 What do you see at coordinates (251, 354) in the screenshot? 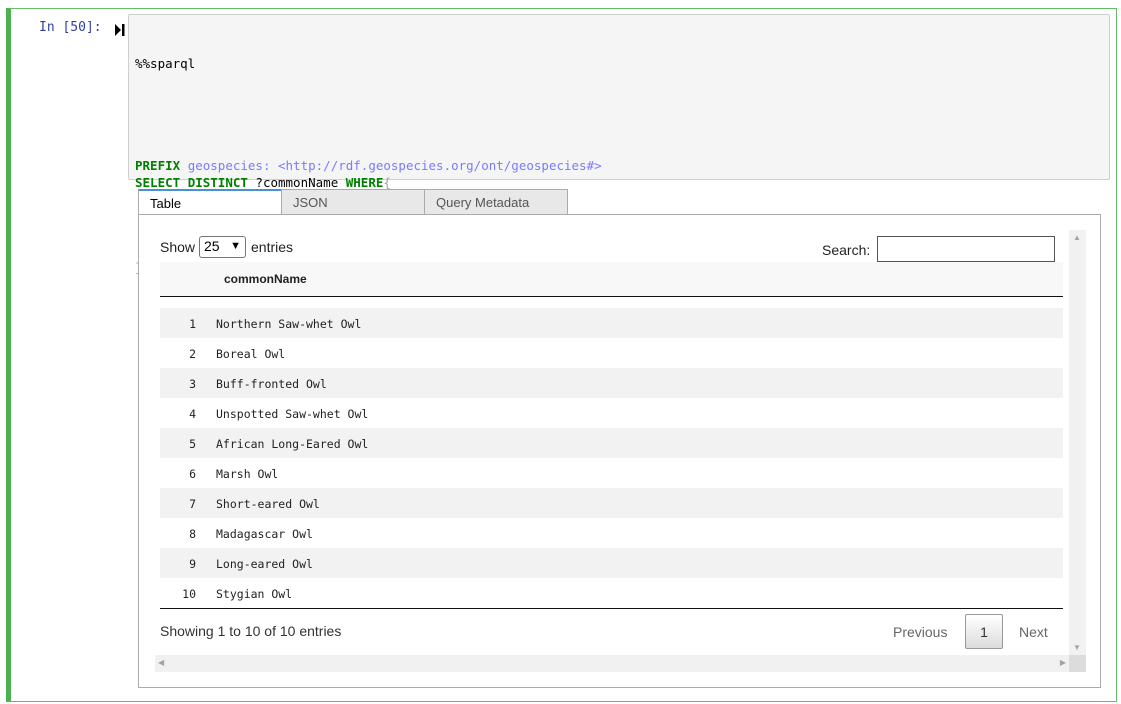
I see `common-name-cell: Boreal Owl` at bounding box center [251, 354].